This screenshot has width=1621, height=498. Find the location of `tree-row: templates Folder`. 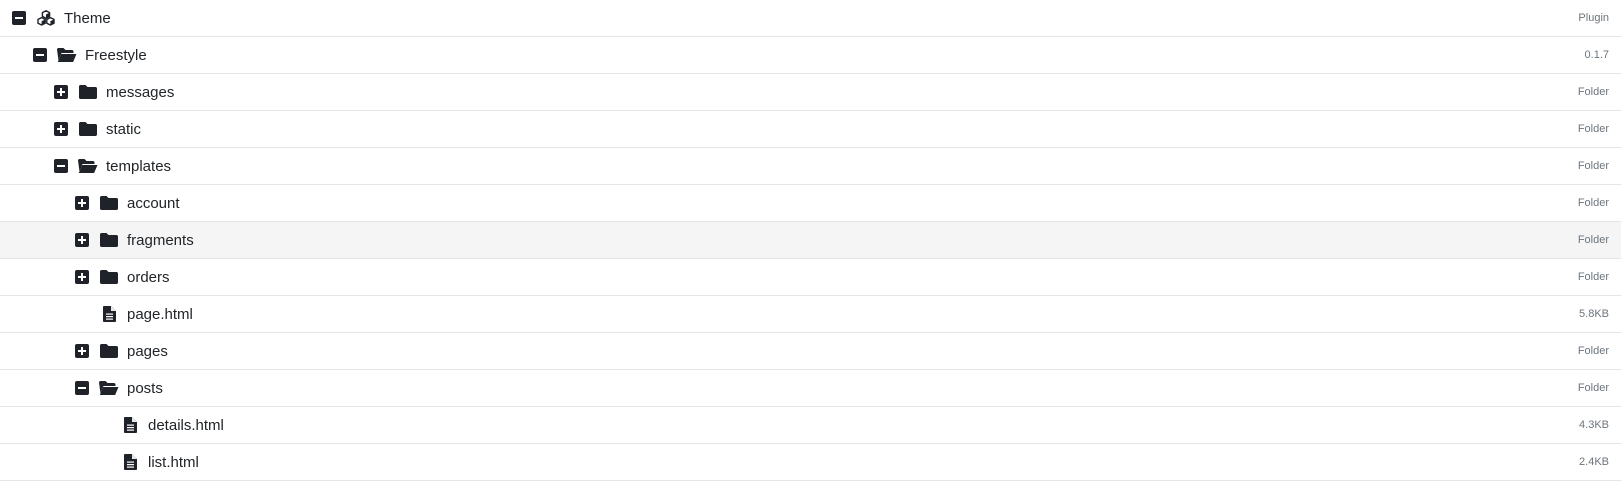

tree-row: templates Folder is located at coordinates (810, 166).